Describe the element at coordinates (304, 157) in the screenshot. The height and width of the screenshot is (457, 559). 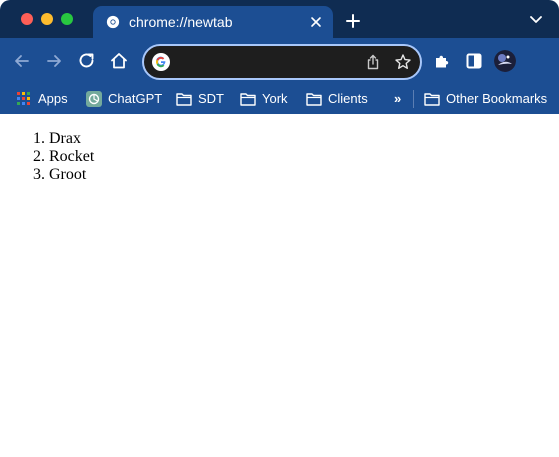
I see `list-item: Rocket` at that location.